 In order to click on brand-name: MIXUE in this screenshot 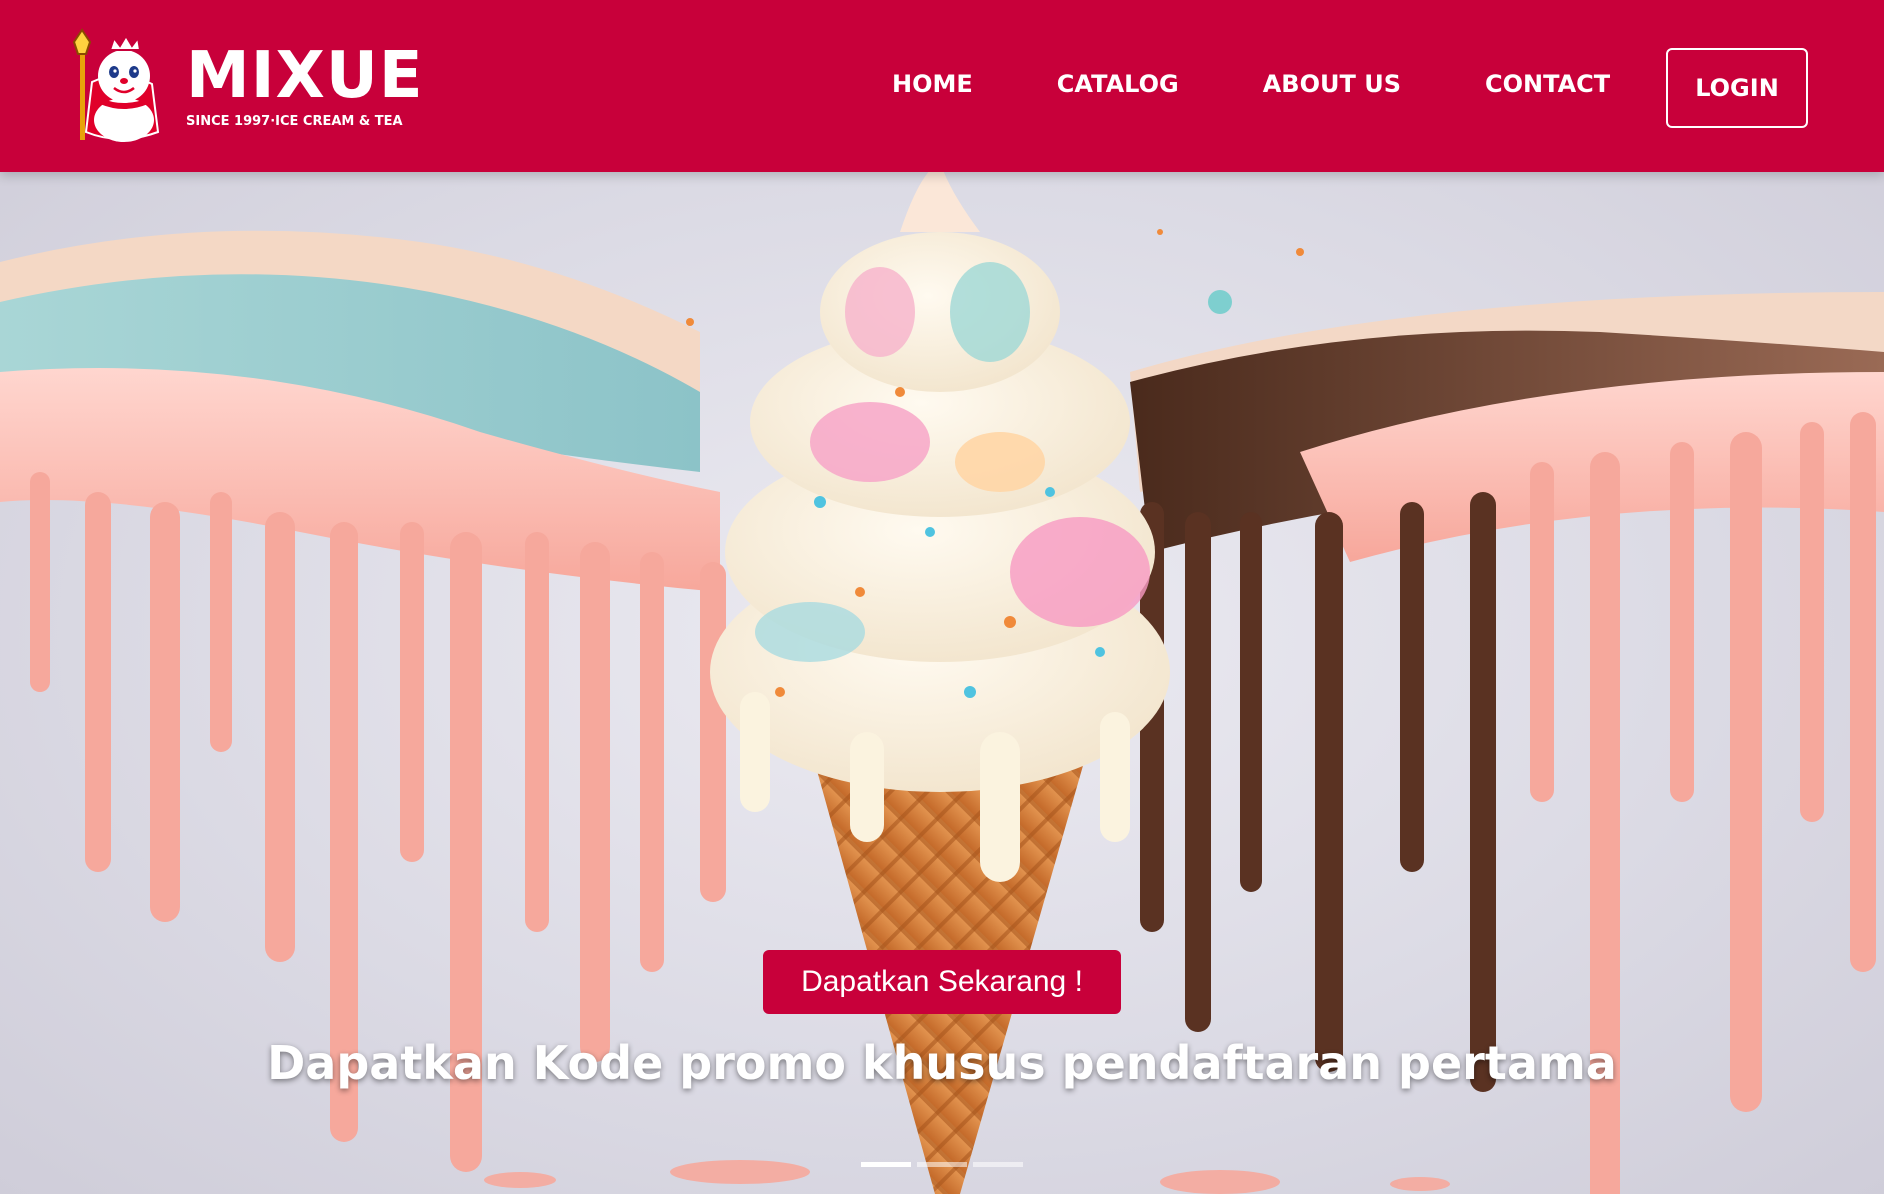, I will do `click(305, 75)`.